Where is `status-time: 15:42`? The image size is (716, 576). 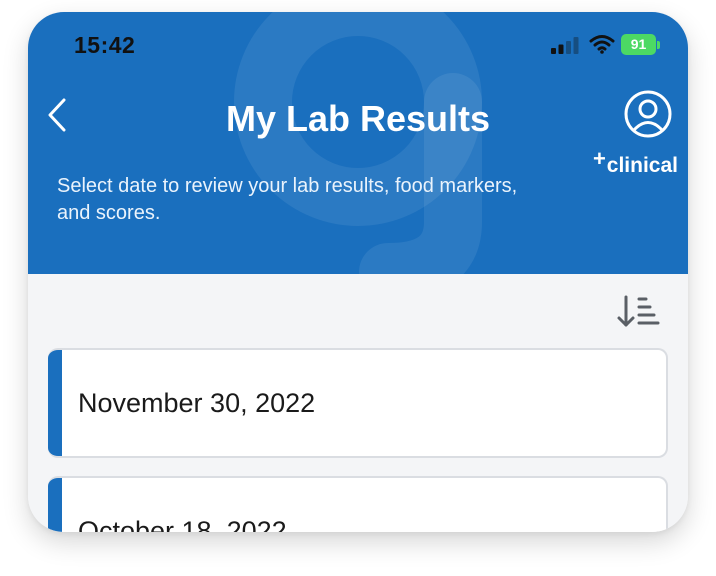 status-time: 15:42 is located at coordinates (105, 45).